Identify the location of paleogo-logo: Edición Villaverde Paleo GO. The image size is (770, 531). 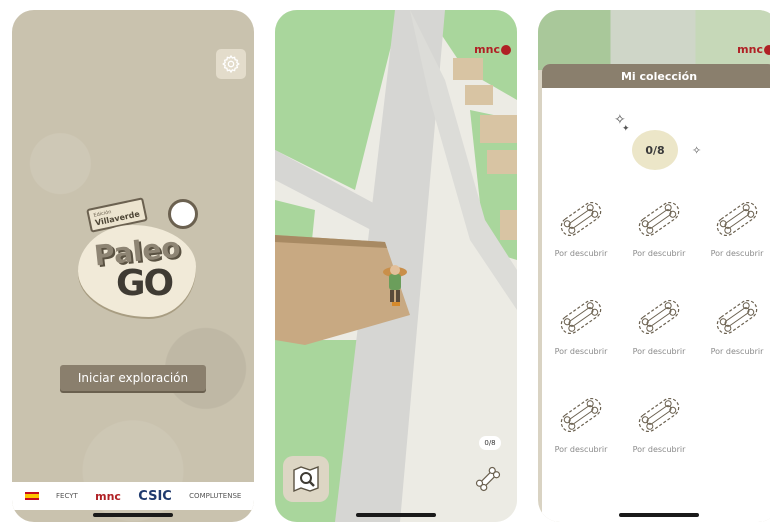
(137, 250).